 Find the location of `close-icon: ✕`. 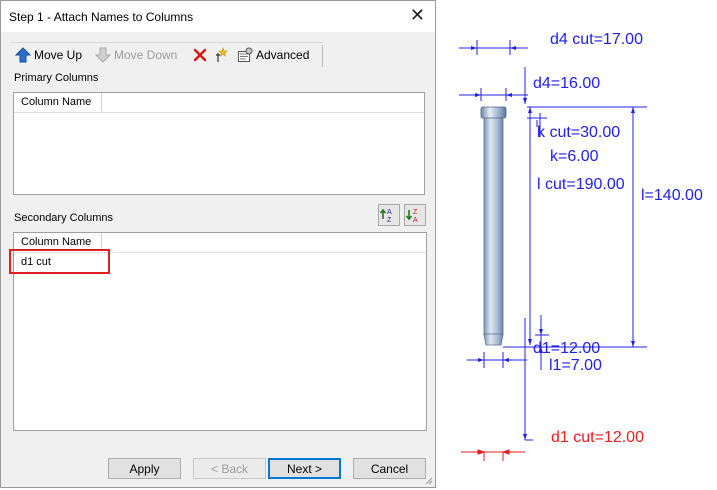

close-icon: ✕ is located at coordinates (417, 15).